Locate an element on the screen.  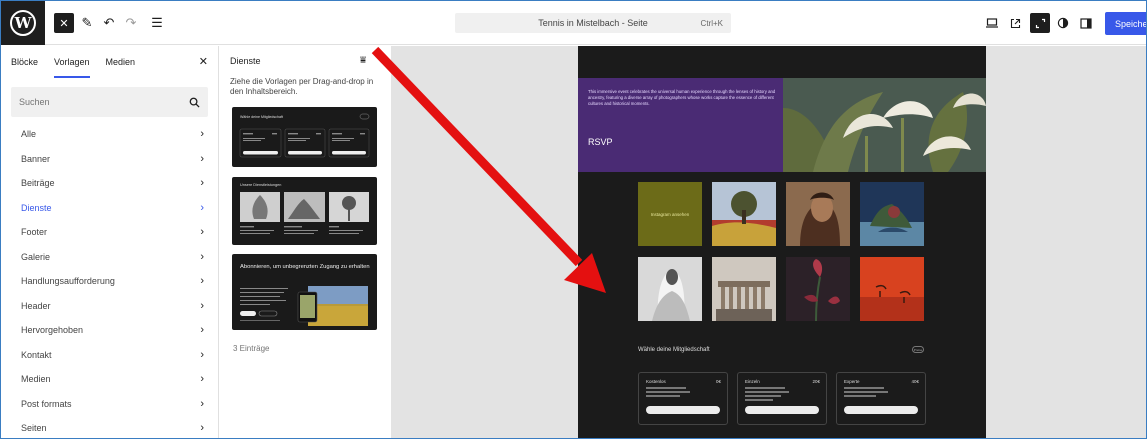
category-label: Hervorgehoben is located at coordinates (52, 330).